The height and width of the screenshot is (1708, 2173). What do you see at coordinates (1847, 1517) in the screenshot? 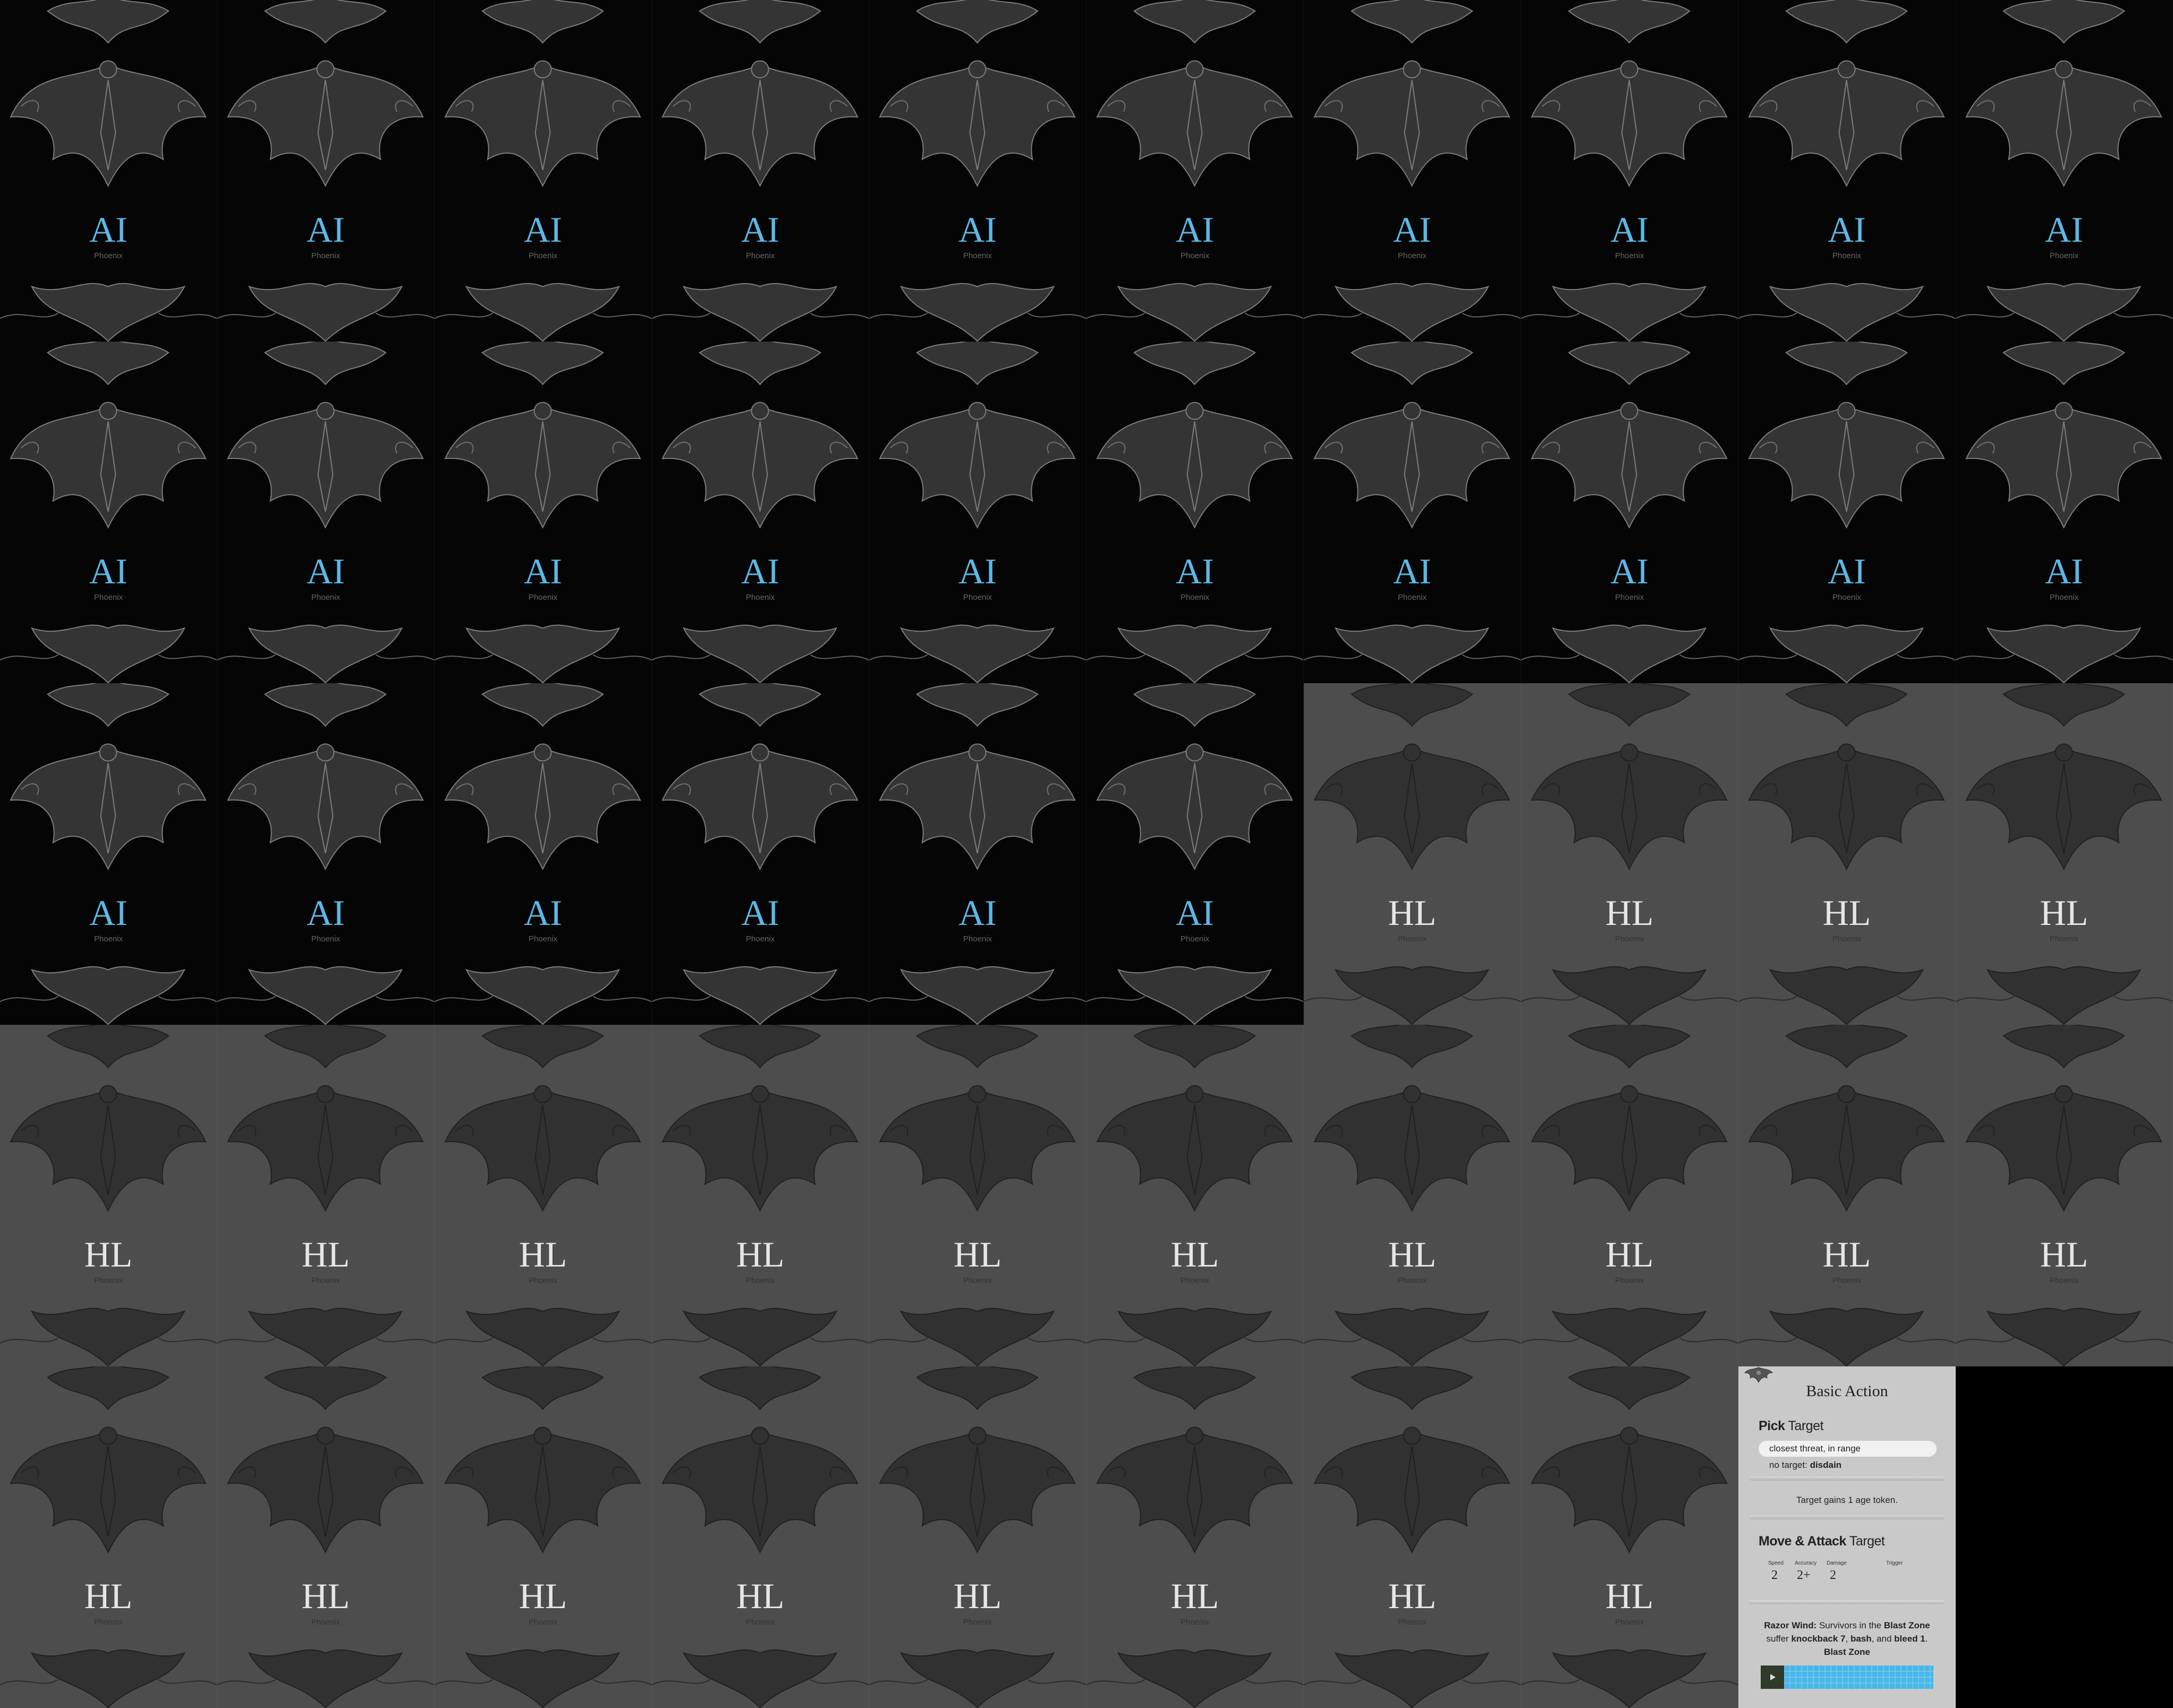
I see `divider` at bounding box center [1847, 1517].